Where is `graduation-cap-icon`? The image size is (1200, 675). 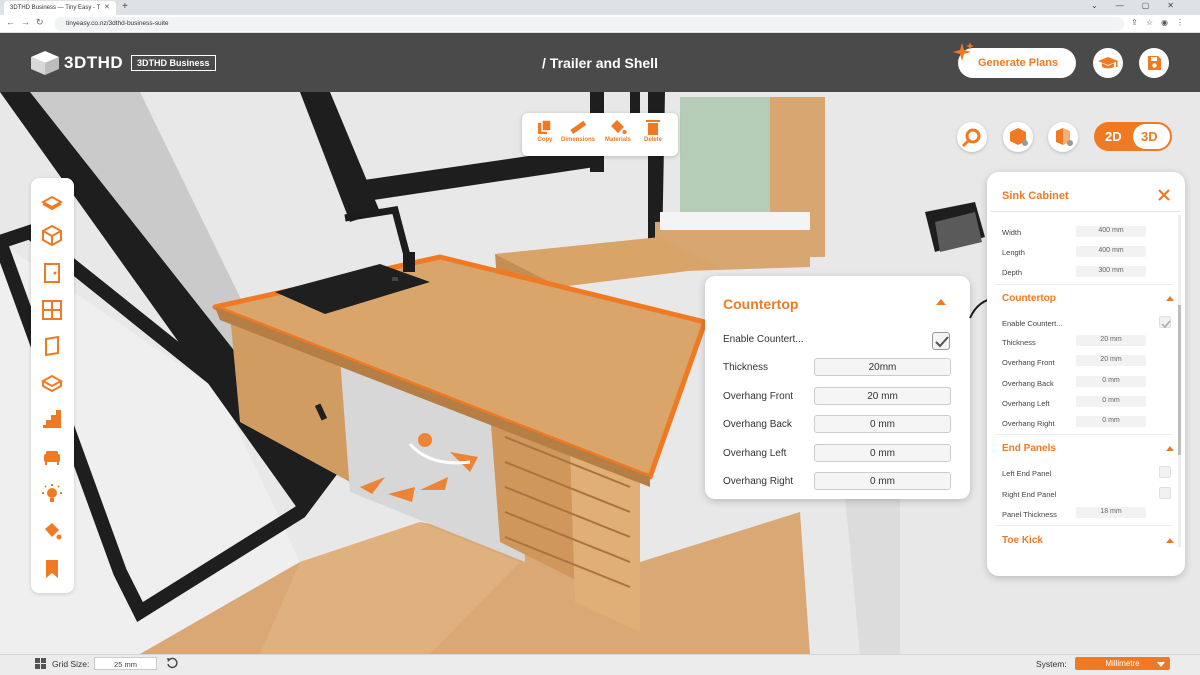 graduation-cap-icon is located at coordinates (1108, 63).